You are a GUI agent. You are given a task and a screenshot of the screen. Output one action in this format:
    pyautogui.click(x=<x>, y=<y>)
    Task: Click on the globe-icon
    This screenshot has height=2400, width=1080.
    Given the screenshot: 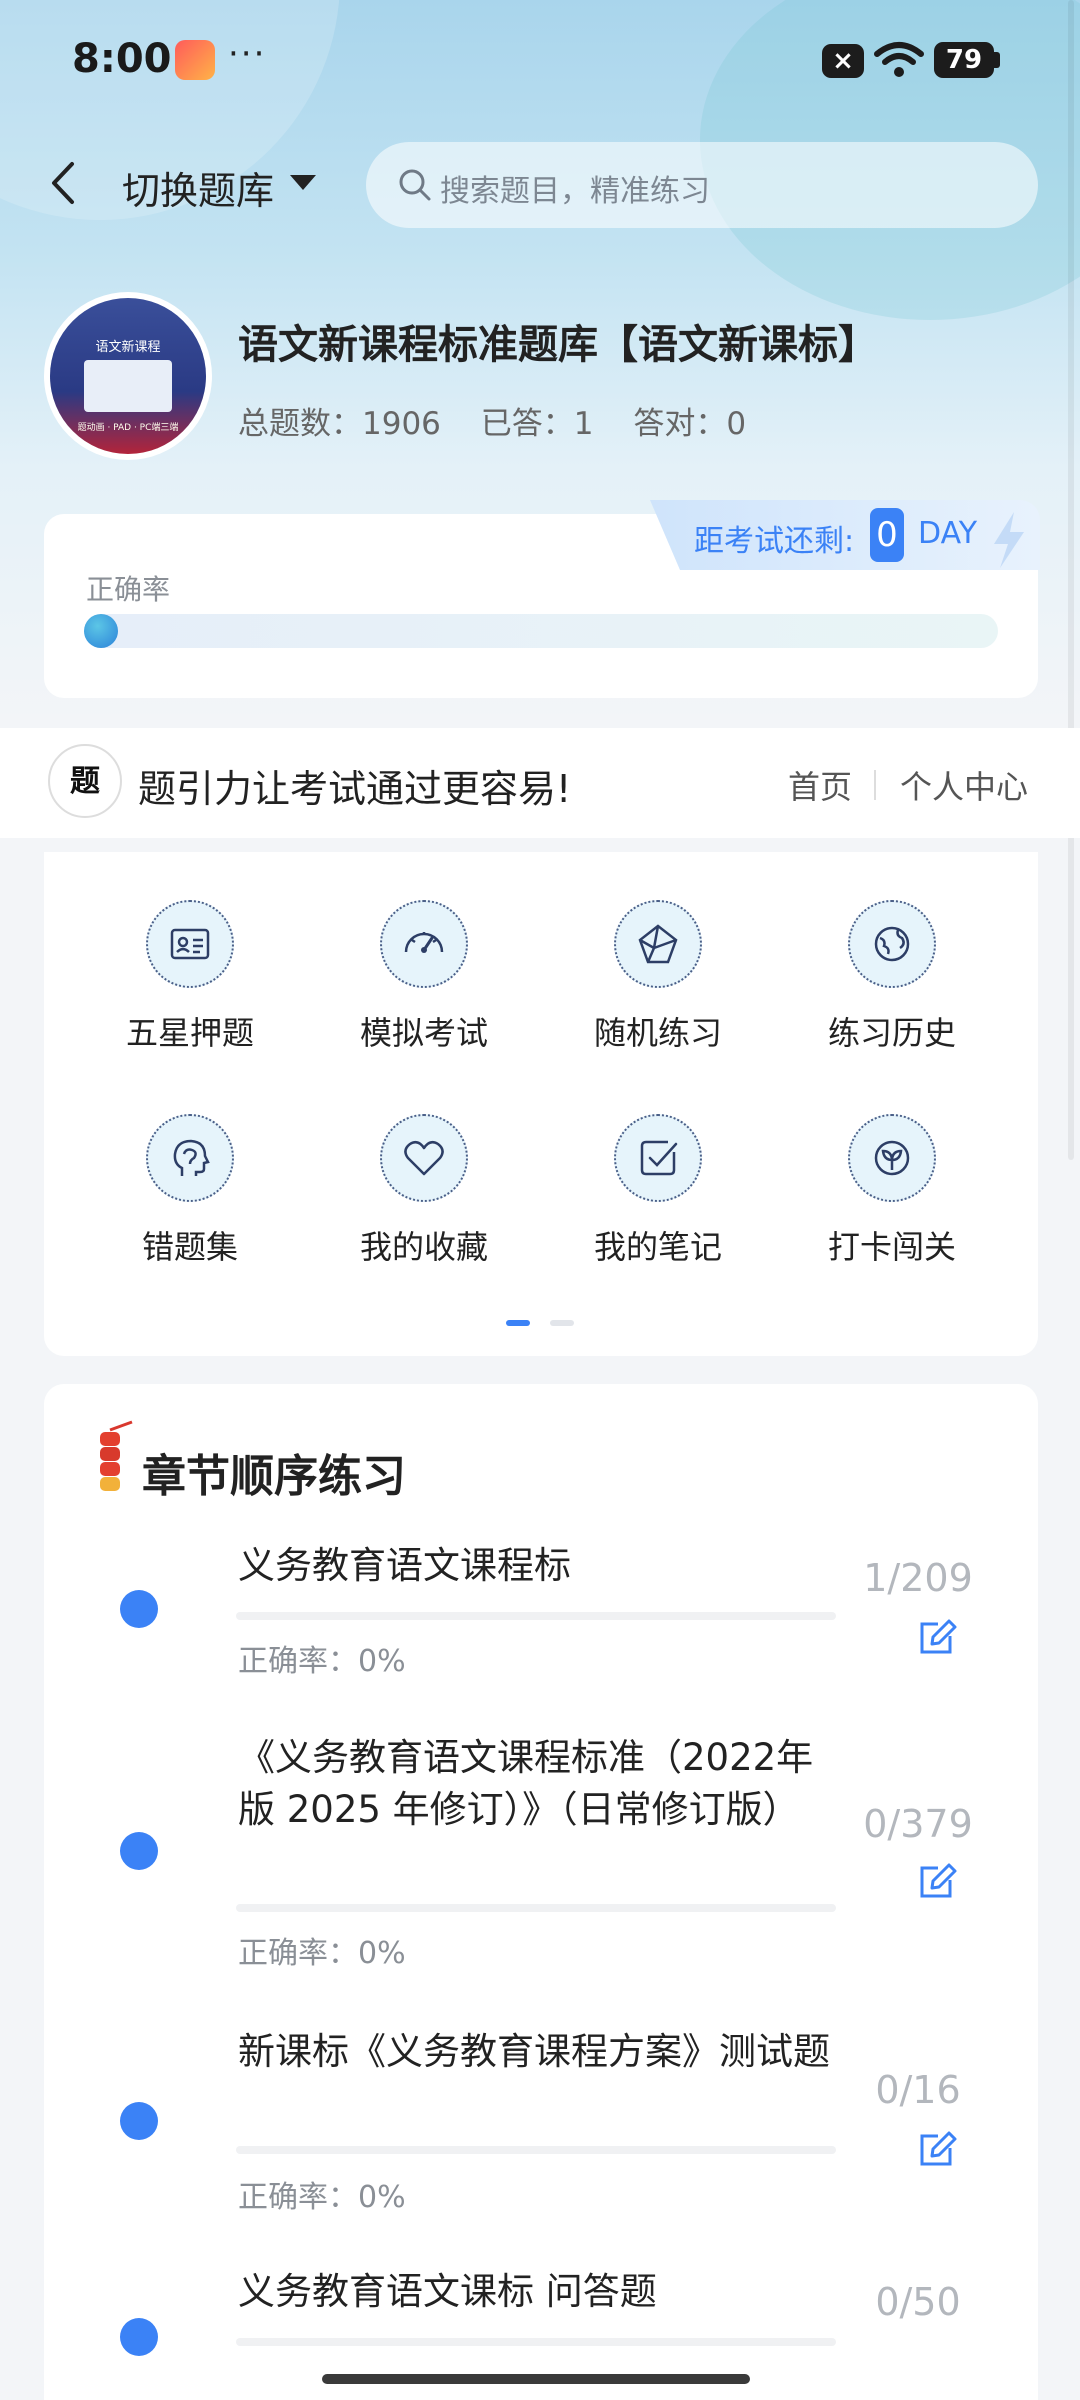 What is the action you would take?
    pyautogui.click(x=892, y=944)
    